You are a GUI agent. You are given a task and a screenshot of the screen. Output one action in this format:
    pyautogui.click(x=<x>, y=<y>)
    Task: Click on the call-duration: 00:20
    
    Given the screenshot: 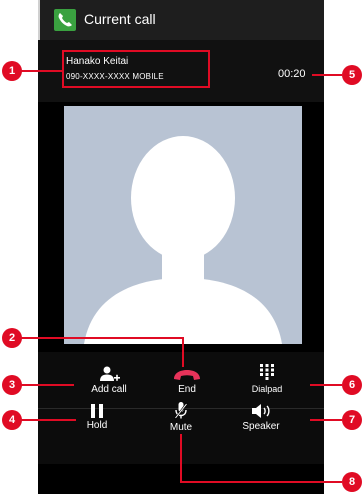 What is the action you would take?
    pyautogui.click(x=292, y=74)
    